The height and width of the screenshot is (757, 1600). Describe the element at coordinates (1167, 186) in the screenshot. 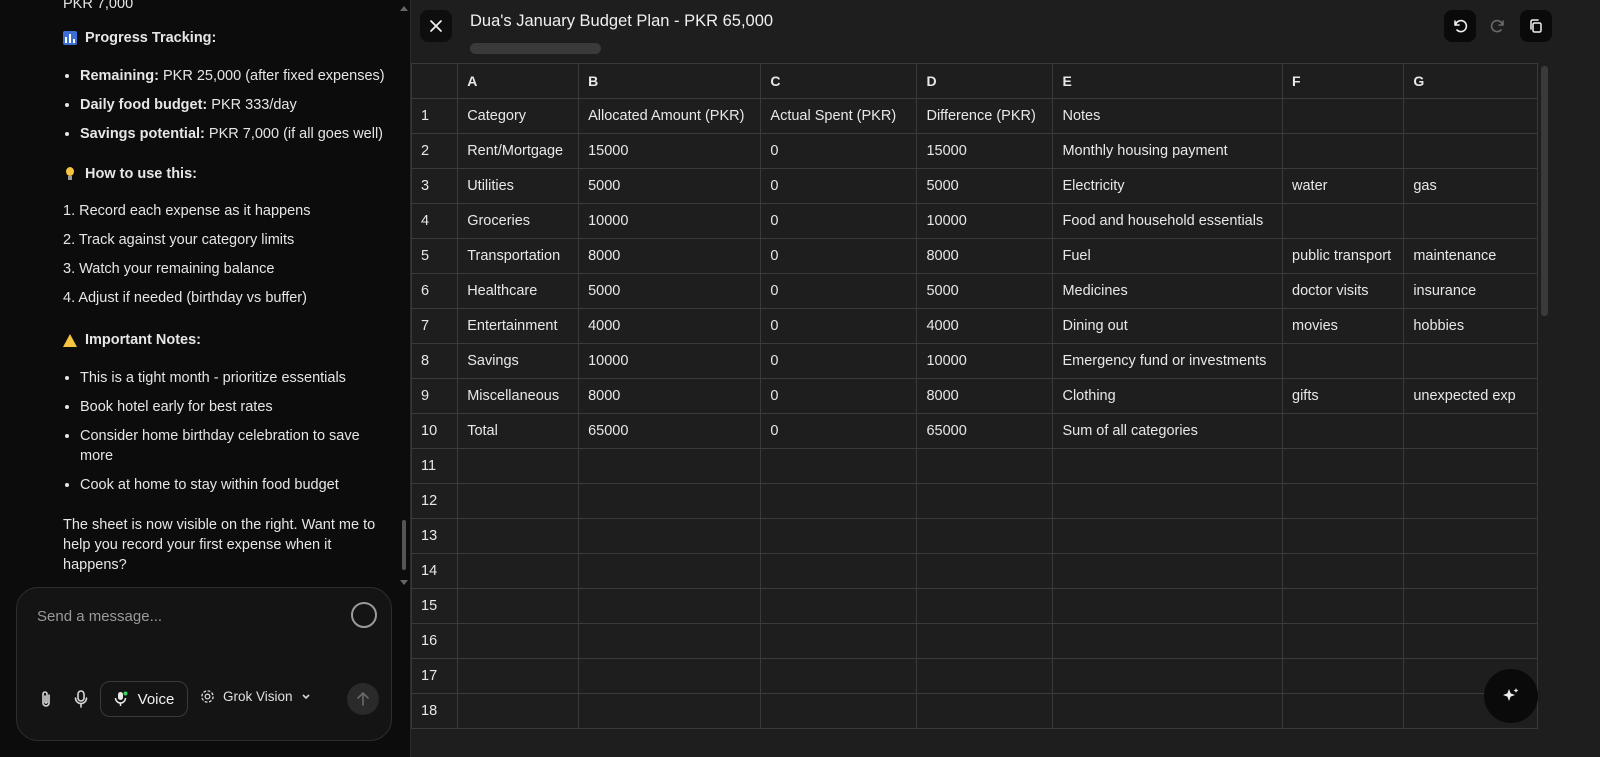

I see `grid-cell: Electricity` at that location.